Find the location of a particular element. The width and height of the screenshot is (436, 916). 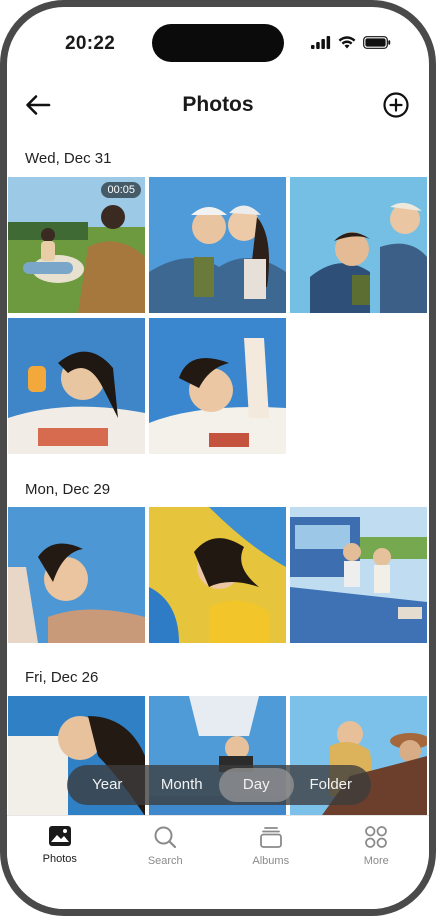

header: Photos is located at coordinates (218, 105).